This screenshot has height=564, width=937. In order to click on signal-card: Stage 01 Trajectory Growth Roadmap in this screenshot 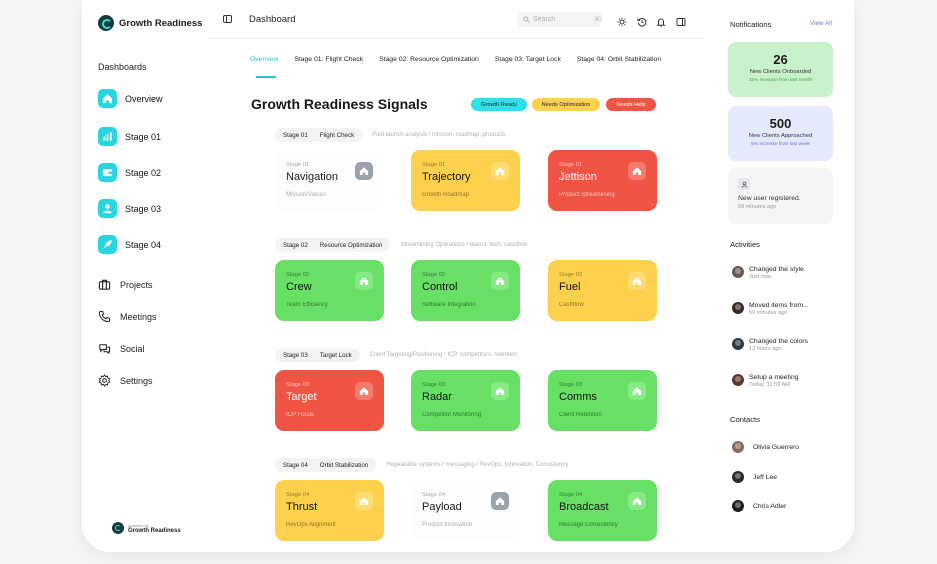, I will do `click(465, 180)`.